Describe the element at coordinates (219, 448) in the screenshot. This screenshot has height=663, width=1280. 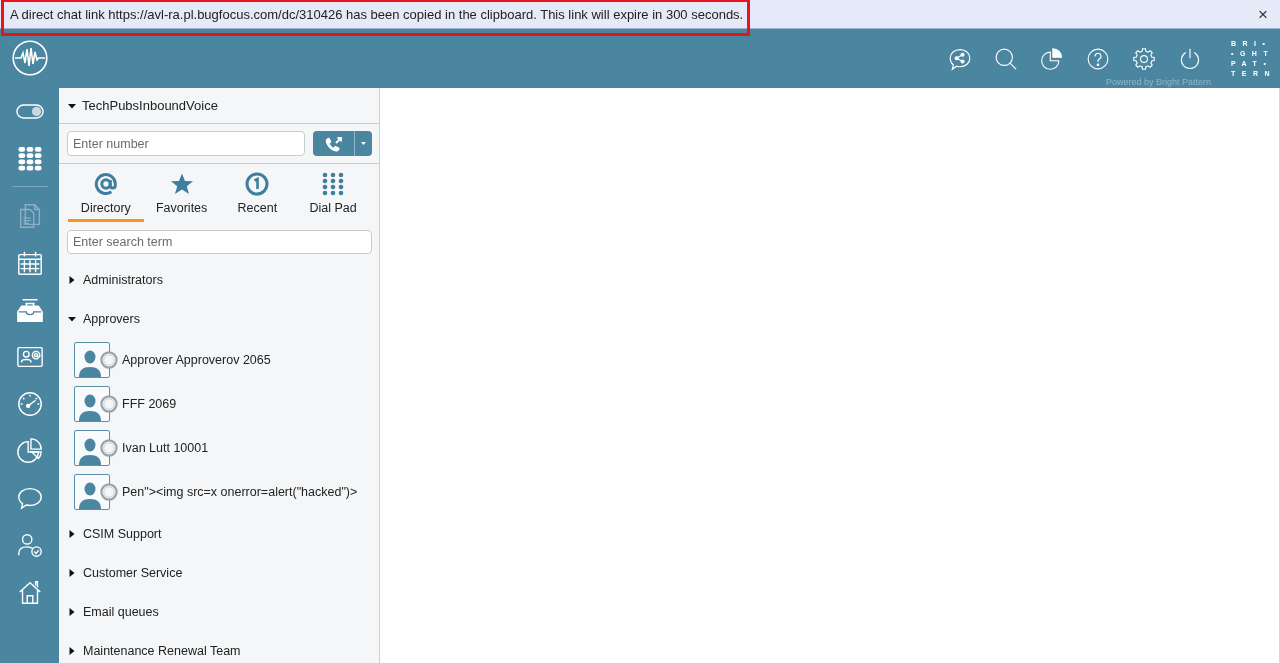
I see `contact-item: Ivan Lutt 10001` at that location.